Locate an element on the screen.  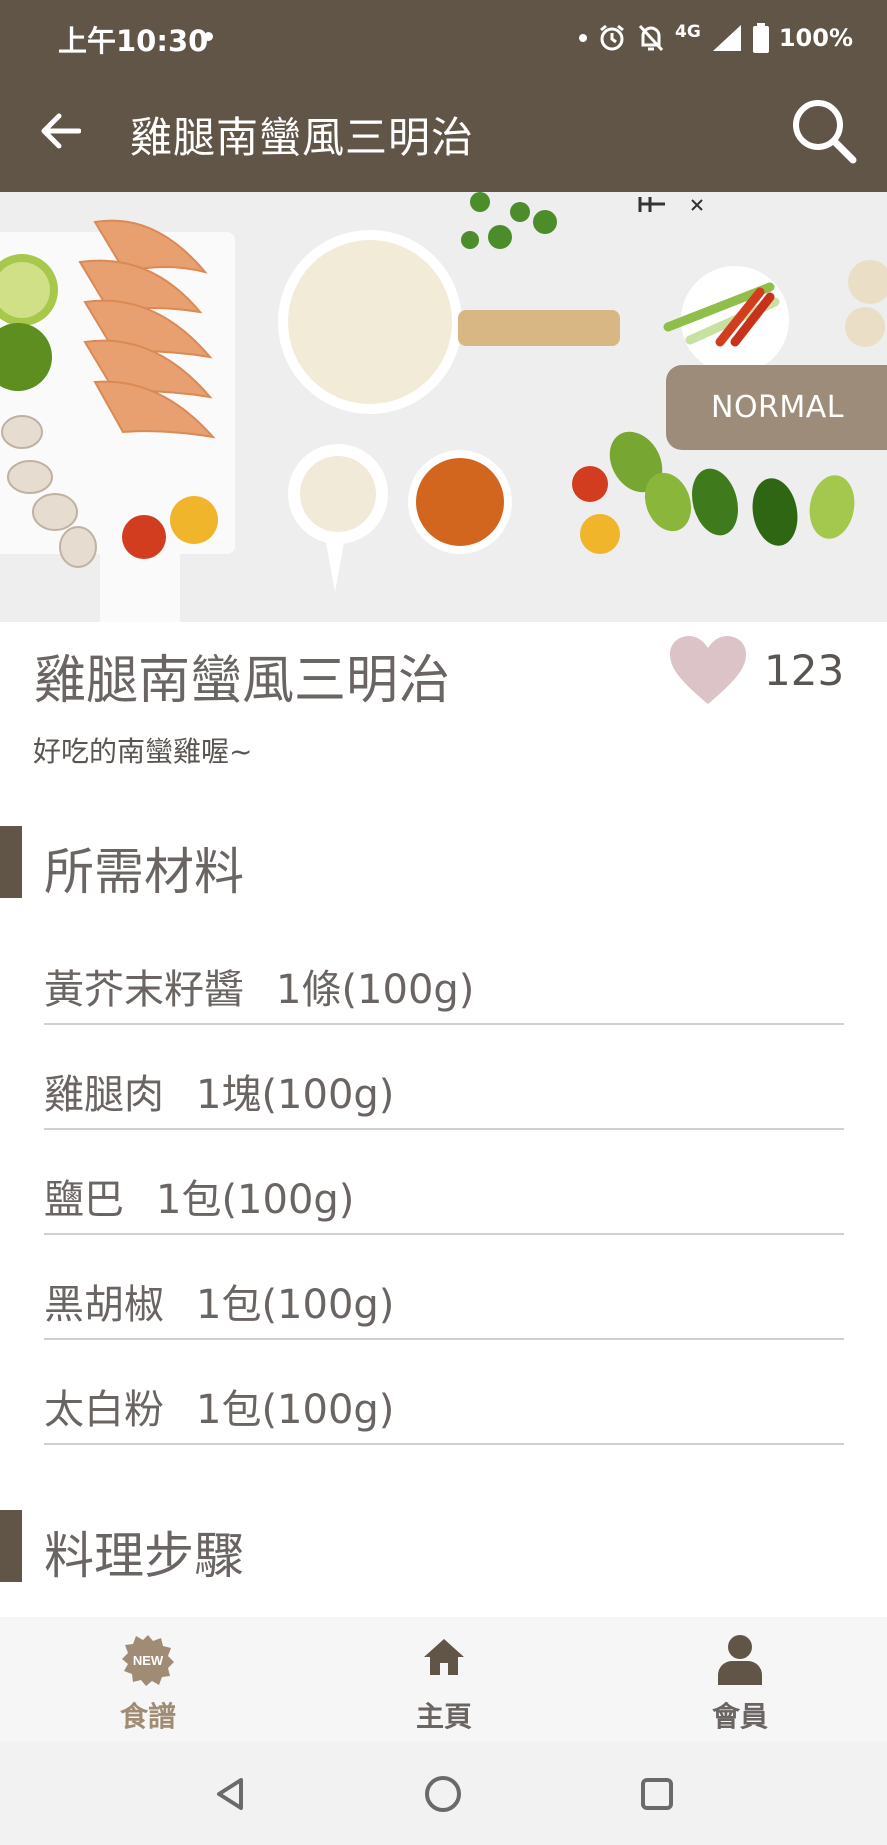
new-badge-icon: NEW is located at coordinates (148, 1662).